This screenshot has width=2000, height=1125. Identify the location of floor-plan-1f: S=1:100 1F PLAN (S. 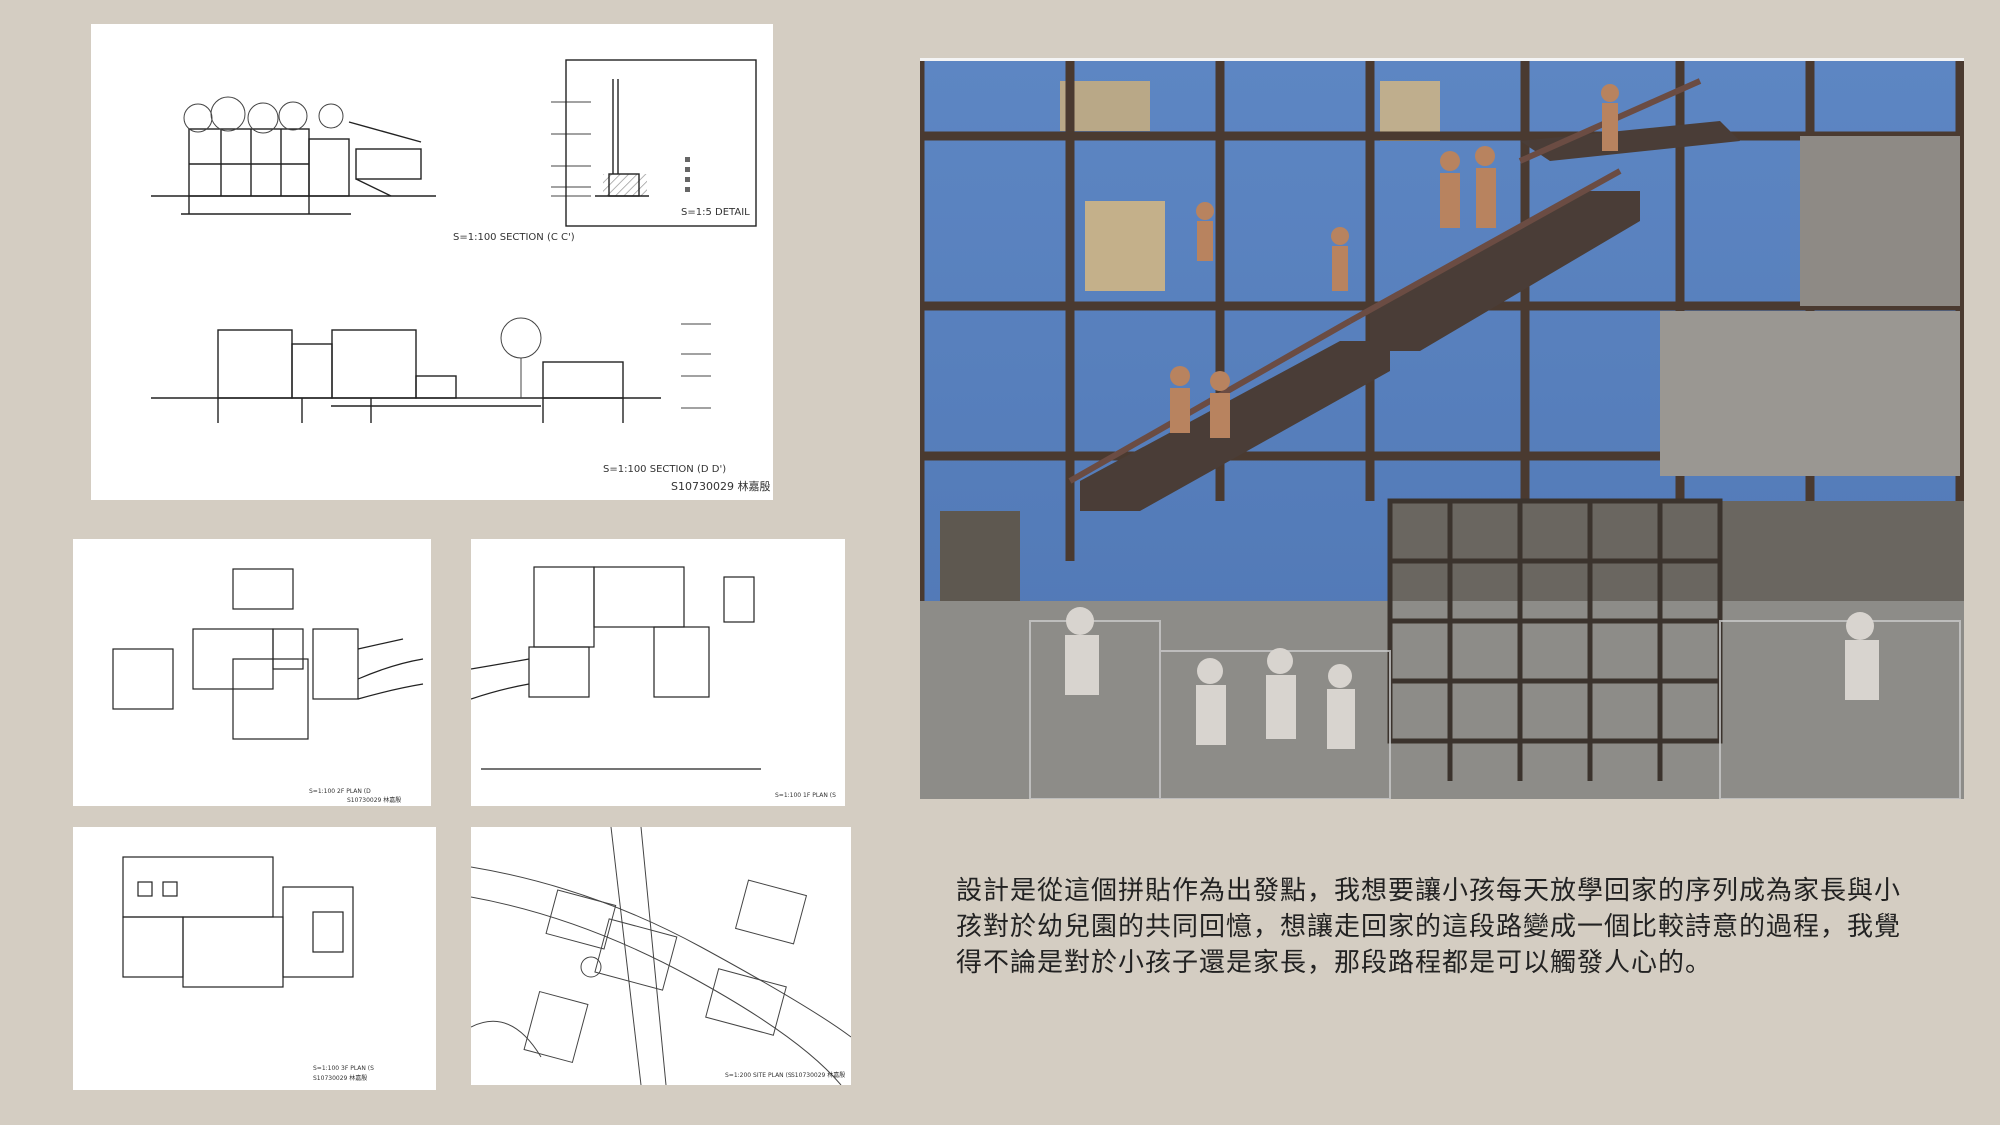
(653, 682).